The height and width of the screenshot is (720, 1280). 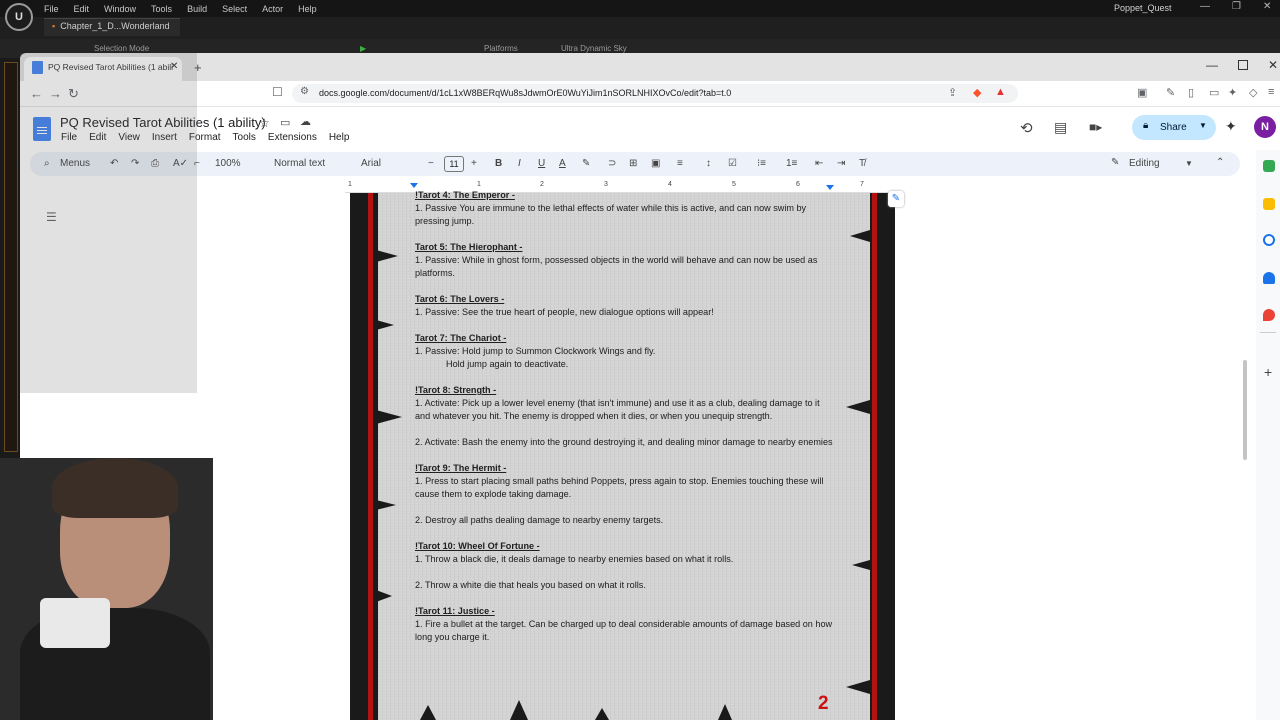 What do you see at coordinates (1170, 92) in the screenshot?
I see `extensions-icon: ✎` at bounding box center [1170, 92].